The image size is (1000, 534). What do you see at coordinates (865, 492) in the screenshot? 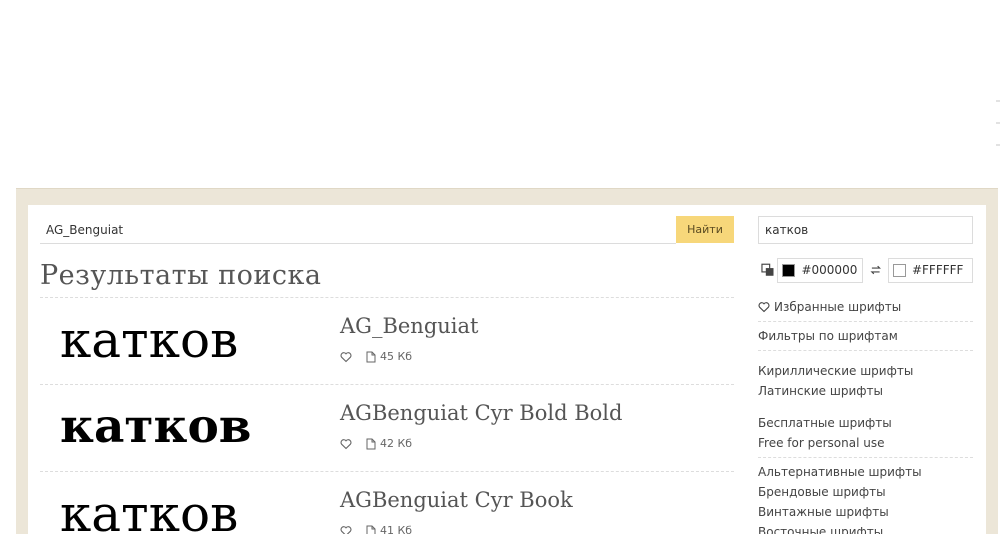
I see `brand-fonts-link: Брендовые шрифты` at bounding box center [865, 492].